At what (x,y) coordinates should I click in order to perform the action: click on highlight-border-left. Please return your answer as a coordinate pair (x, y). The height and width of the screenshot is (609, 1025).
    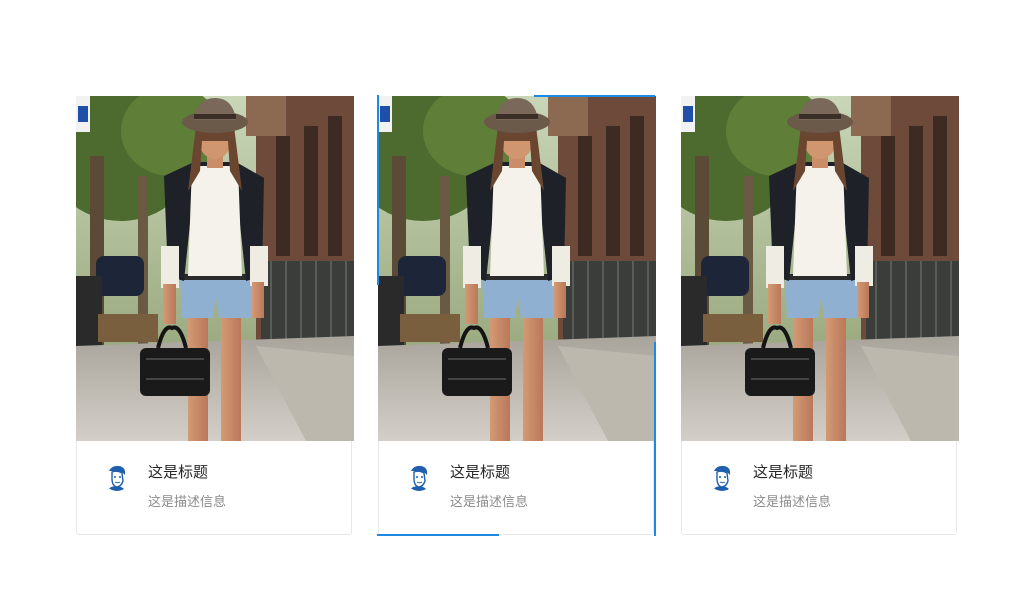
    Looking at the image, I should click on (378, 190).